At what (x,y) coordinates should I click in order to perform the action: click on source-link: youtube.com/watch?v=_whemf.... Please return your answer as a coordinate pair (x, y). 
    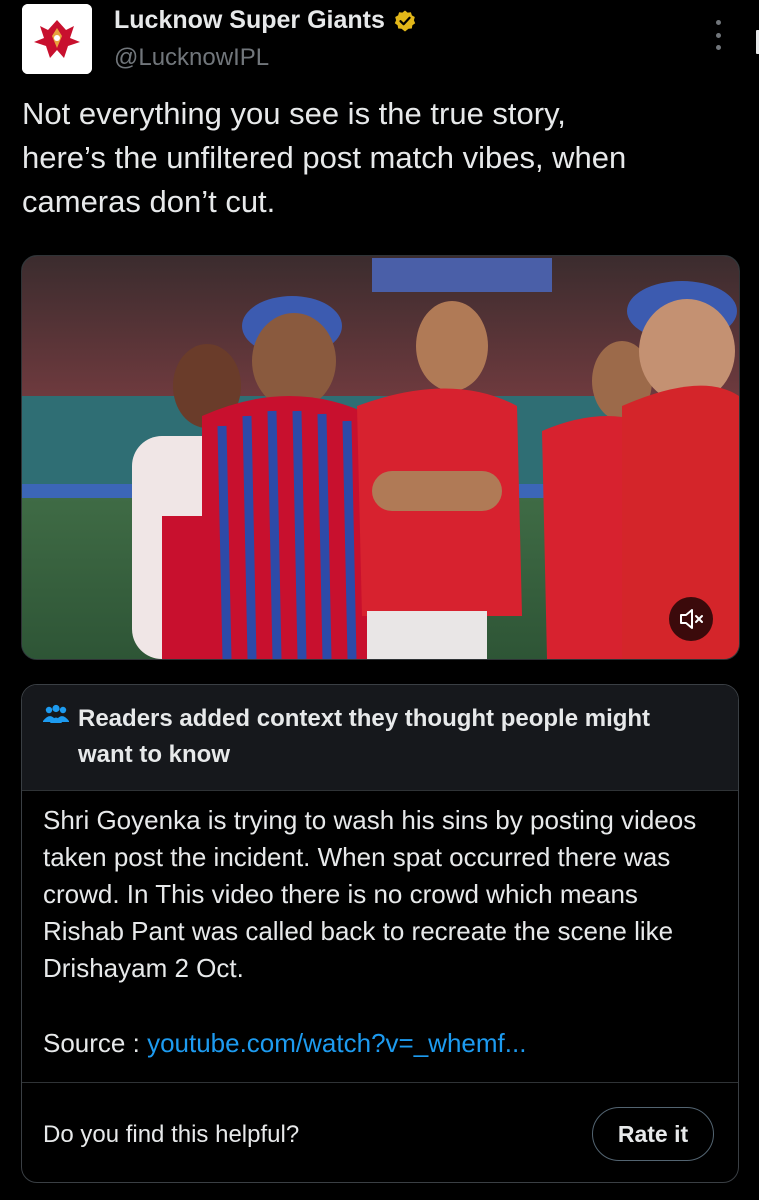
    Looking at the image, I should click on (336, 1043).